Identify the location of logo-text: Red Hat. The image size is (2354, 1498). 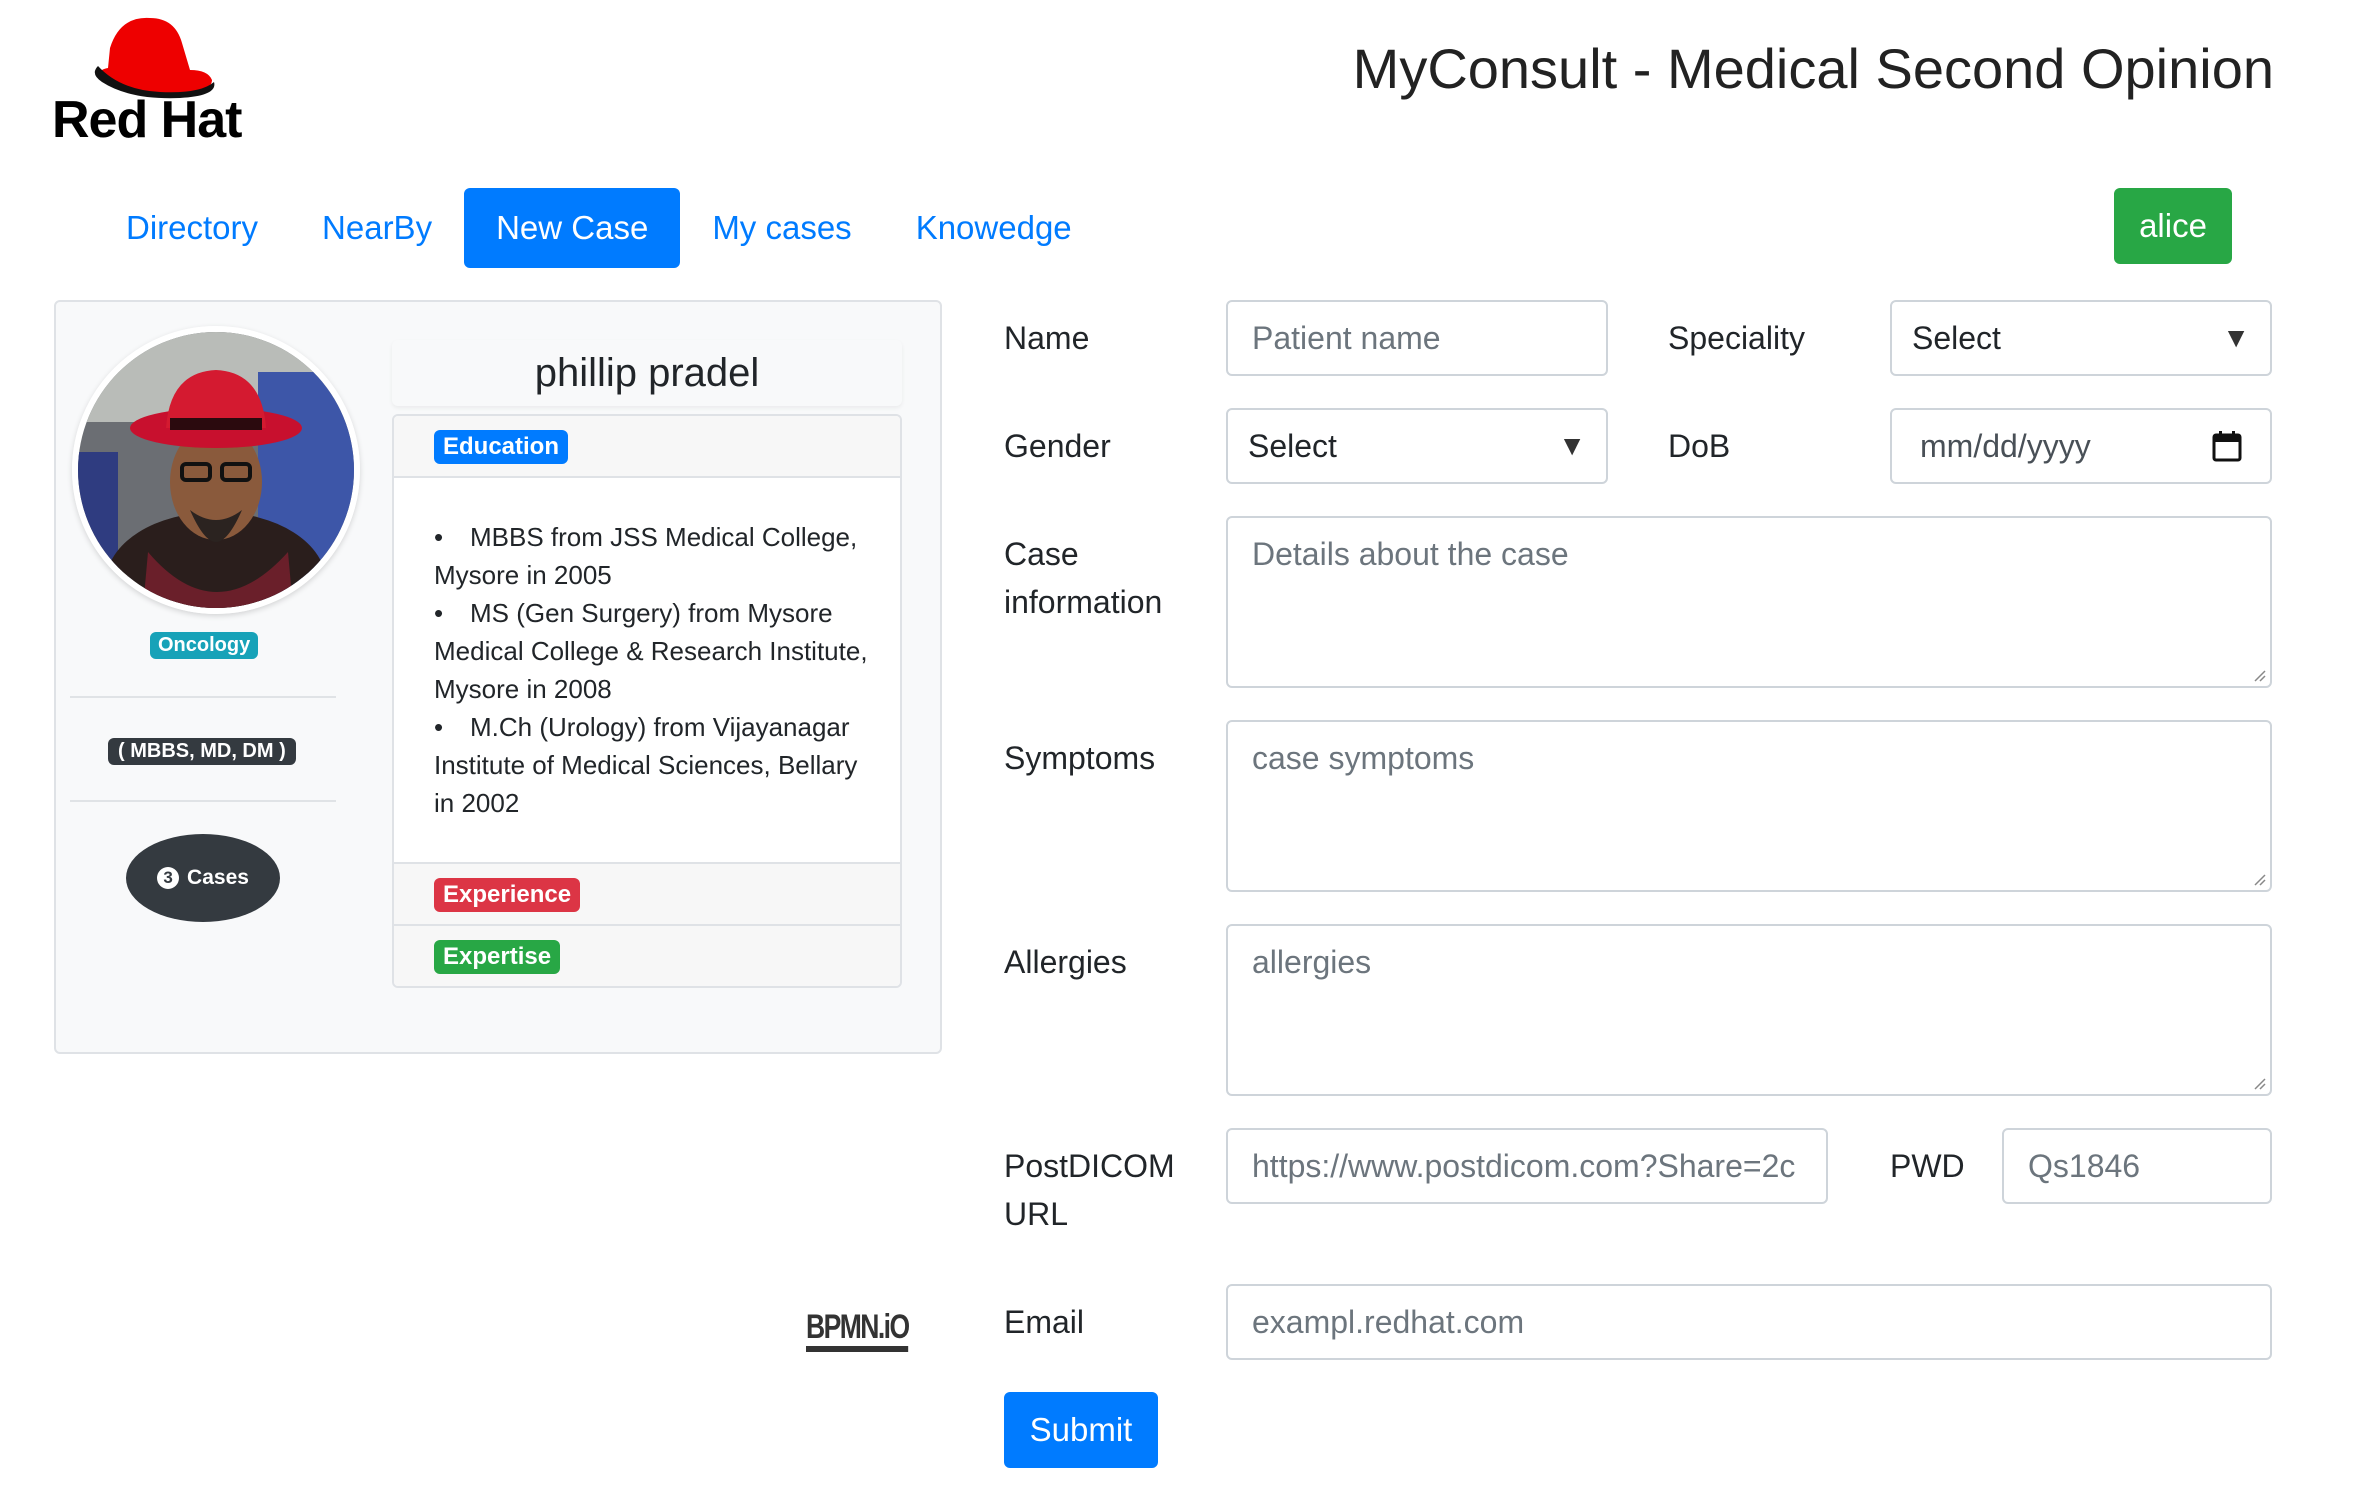
(147, 120).